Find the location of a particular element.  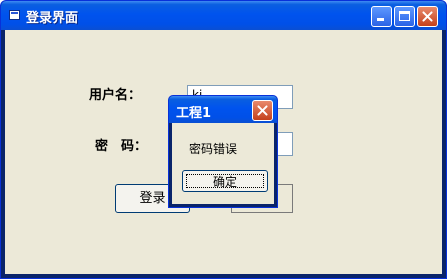

dialog-message: 密码错误 is located at coordinates (213, 149).